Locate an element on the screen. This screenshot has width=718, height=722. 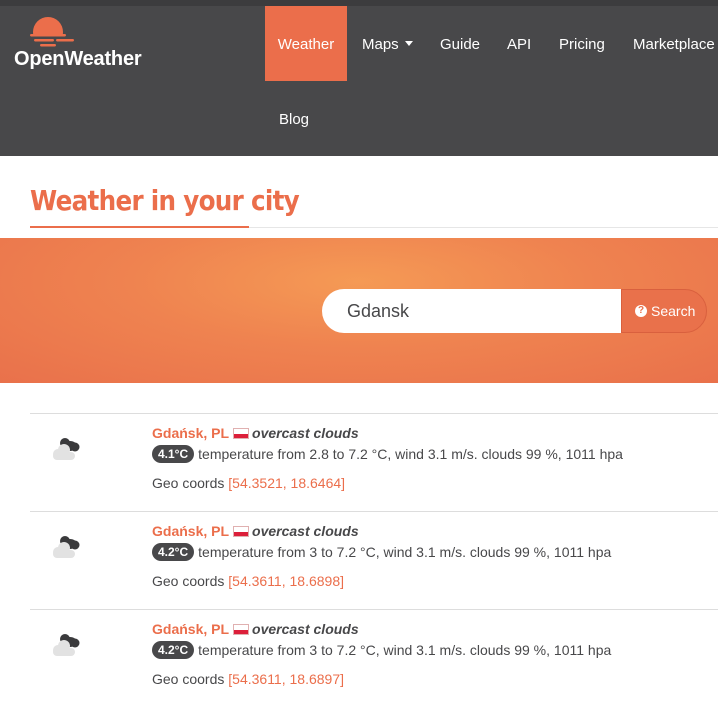
geo-coords-link: [54.3611, 18.6898] is located at coordinates (286, 581).